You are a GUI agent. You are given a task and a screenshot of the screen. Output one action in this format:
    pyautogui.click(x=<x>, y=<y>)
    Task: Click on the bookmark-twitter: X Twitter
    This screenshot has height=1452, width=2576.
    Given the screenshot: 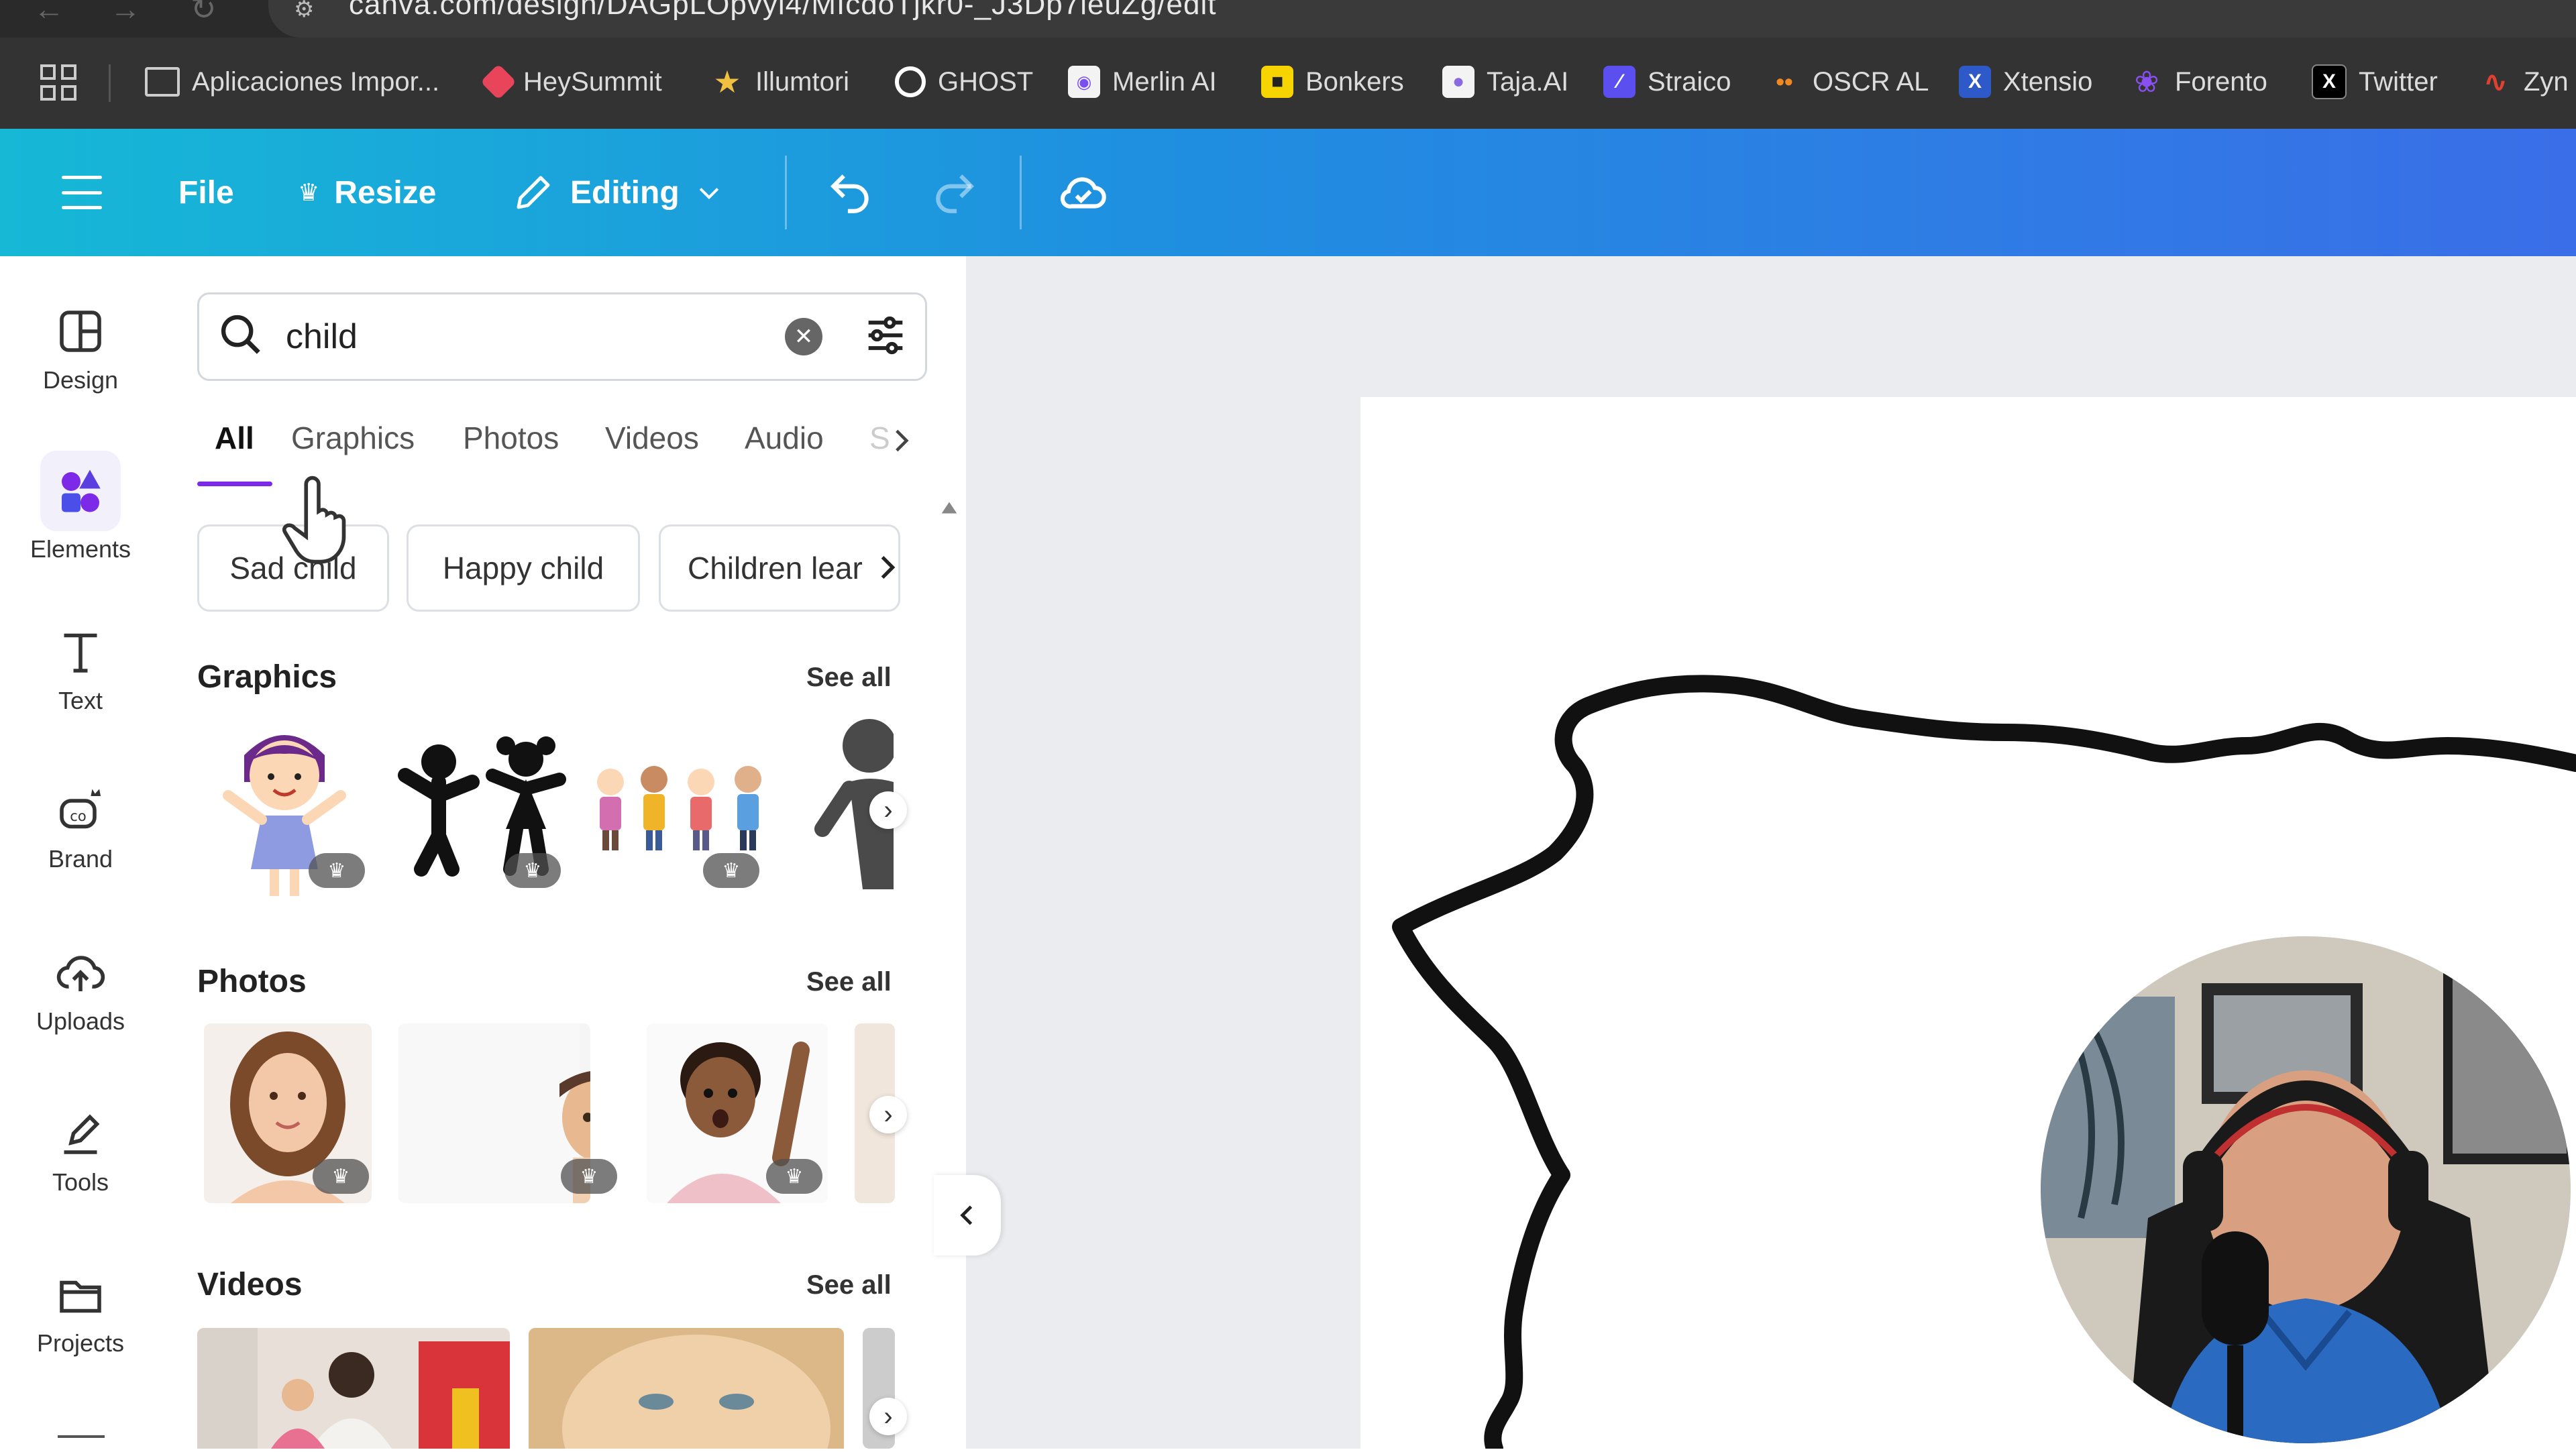 What is the action you would take?
    pyautogui.click(x=2375, y=82)
    